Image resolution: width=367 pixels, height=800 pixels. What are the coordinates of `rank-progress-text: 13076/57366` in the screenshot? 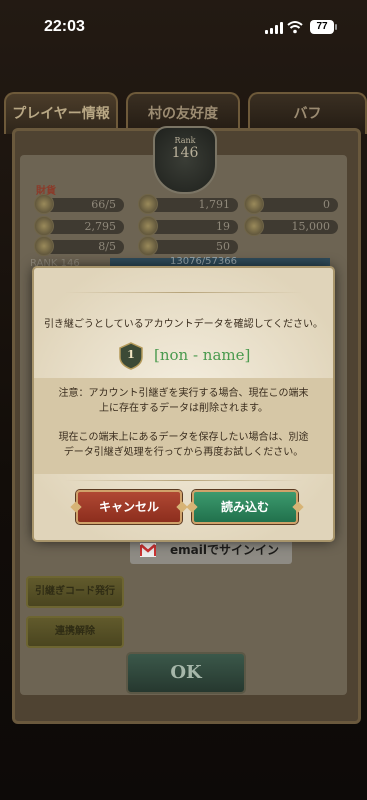 It's located at (203, 261).